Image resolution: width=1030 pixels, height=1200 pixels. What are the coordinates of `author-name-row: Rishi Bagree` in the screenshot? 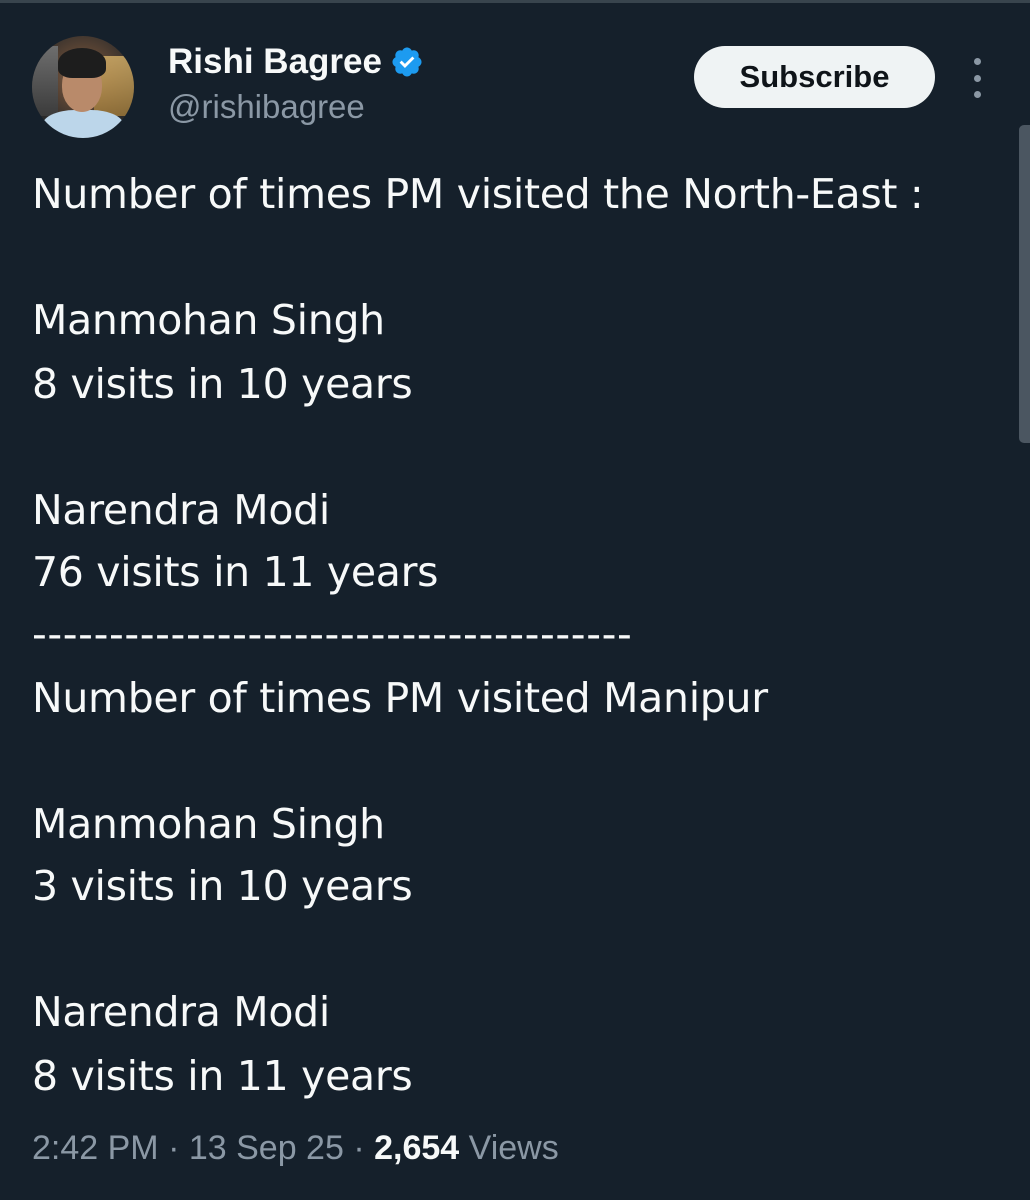 It's located at (296, 62).